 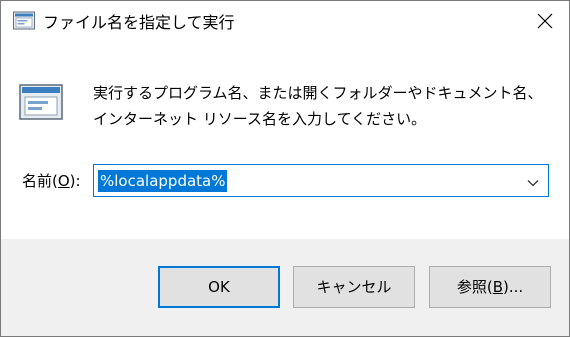 What do you see at coordinates (285, 23) in the screenshot?
I see `title-bar: ファイル名を指定して実行` at bounding box center [285, 23].